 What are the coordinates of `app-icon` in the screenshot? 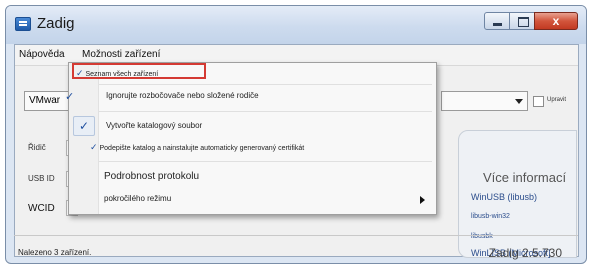 It's located at (23, 24).